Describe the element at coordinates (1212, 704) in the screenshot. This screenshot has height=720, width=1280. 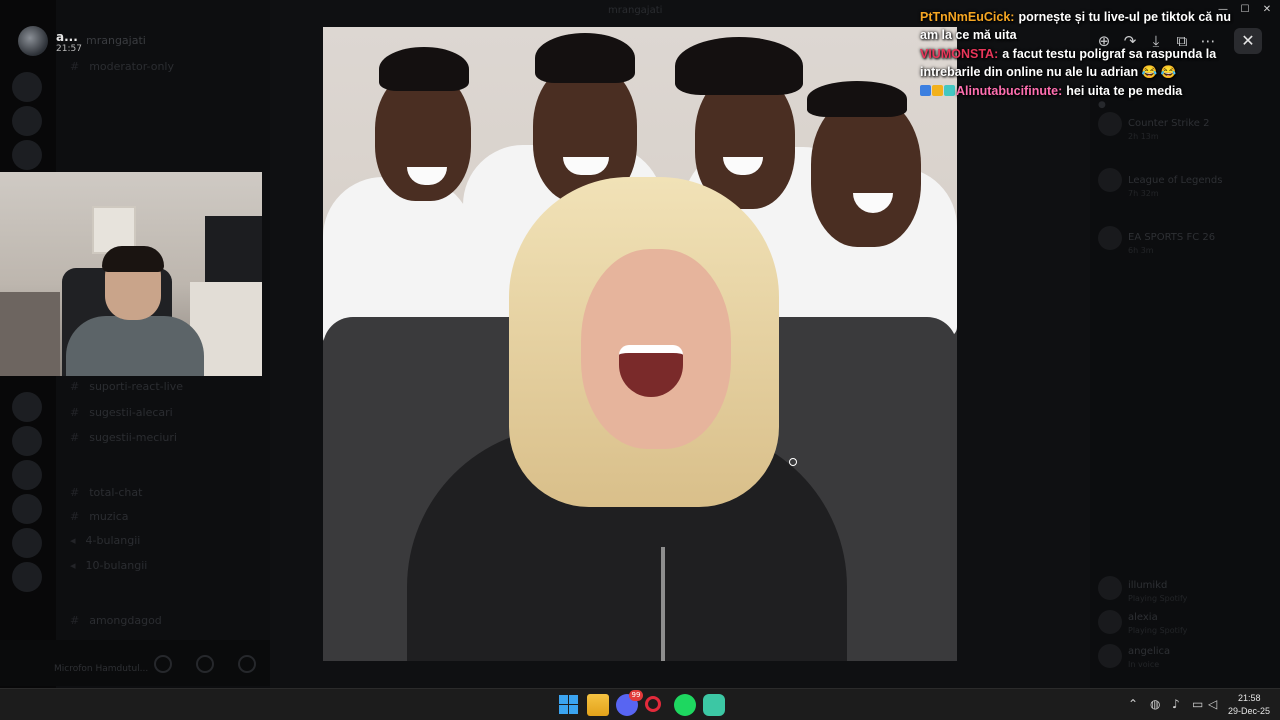
I see `volume-icon: ◁` at that location.